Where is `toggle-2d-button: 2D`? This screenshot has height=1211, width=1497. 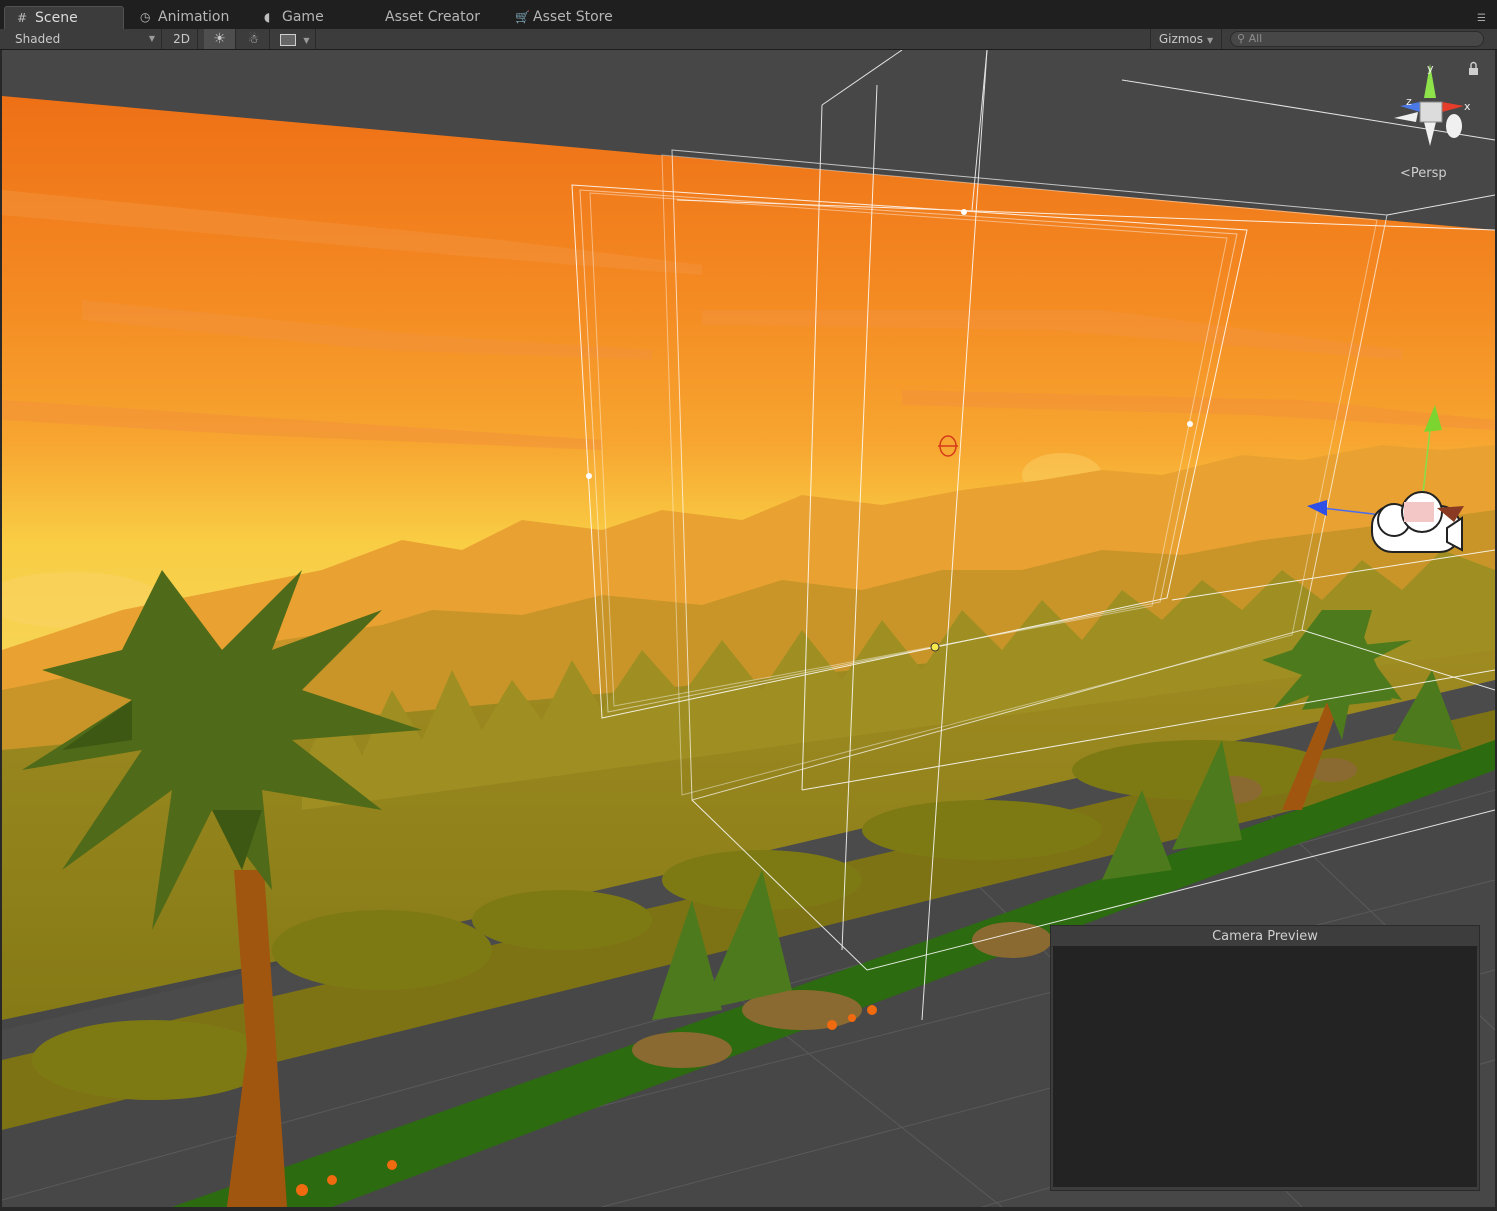 toggle-2d-button: 2D is located at coordinates (182, 39).